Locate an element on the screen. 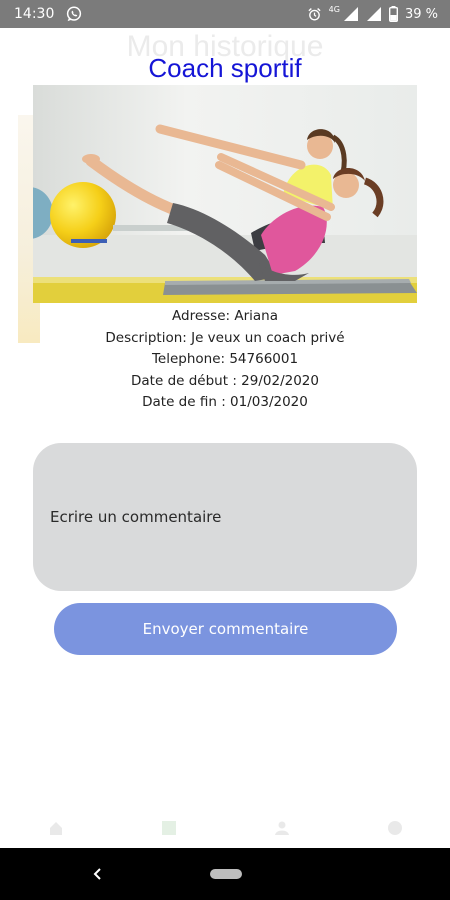  alarm-icon is located at coordinates (314, 13).